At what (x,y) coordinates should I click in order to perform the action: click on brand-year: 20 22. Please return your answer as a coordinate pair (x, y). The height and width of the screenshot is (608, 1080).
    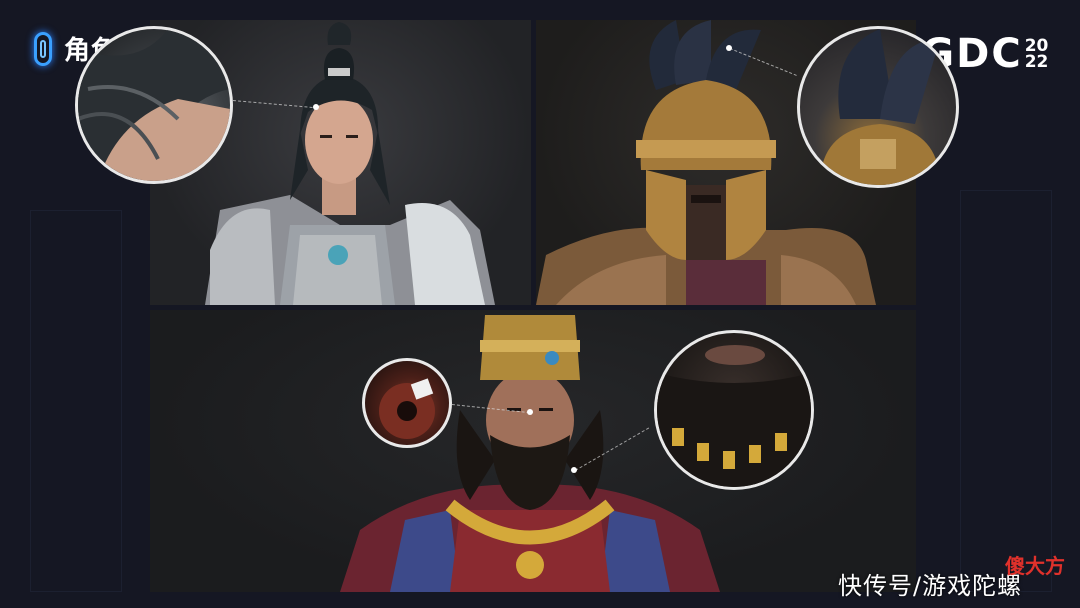
    Looking at the image, I should click on (1036, 55).